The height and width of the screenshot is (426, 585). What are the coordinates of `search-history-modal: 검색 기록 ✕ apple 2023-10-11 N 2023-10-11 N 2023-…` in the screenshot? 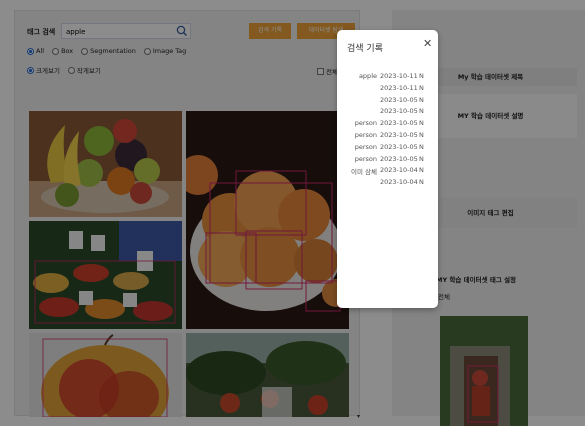 It's located at (387, 169).